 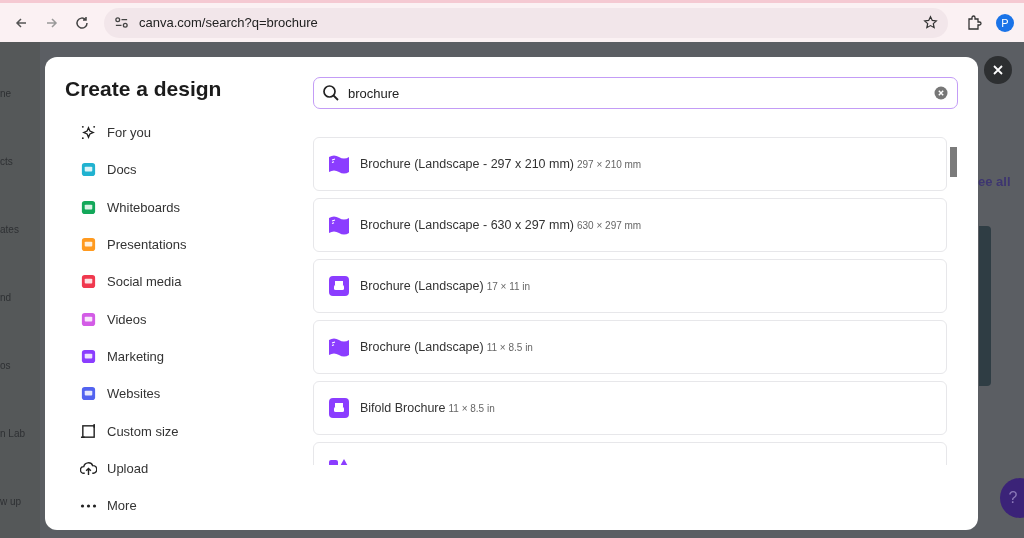 I want to click on website-icon, so click(x=88, y=394).